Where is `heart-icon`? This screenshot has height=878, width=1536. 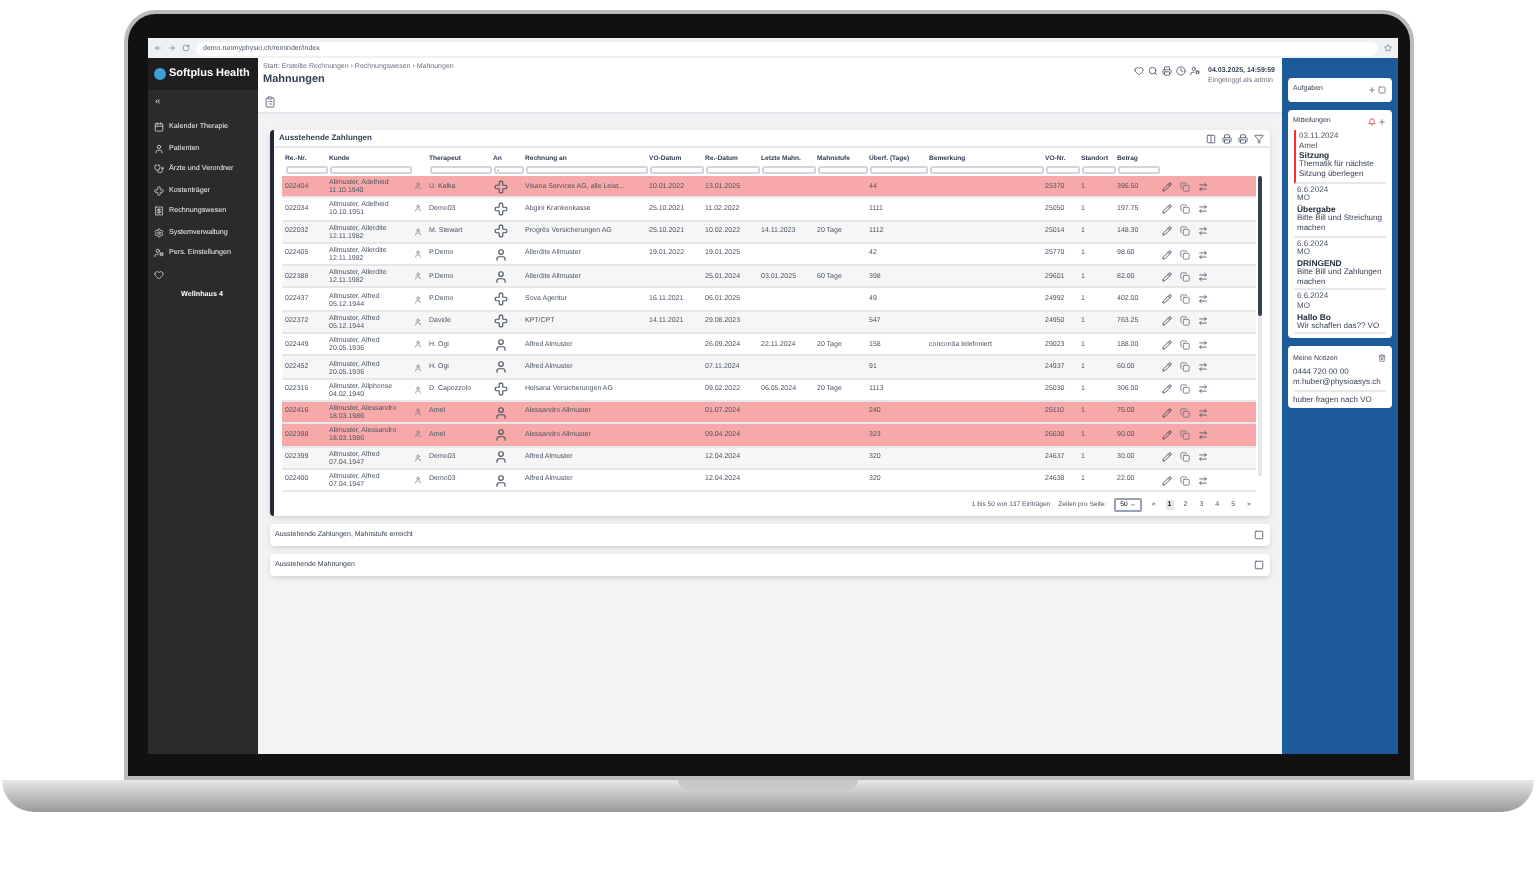
heart-icon is located at coordinates (158, 275).